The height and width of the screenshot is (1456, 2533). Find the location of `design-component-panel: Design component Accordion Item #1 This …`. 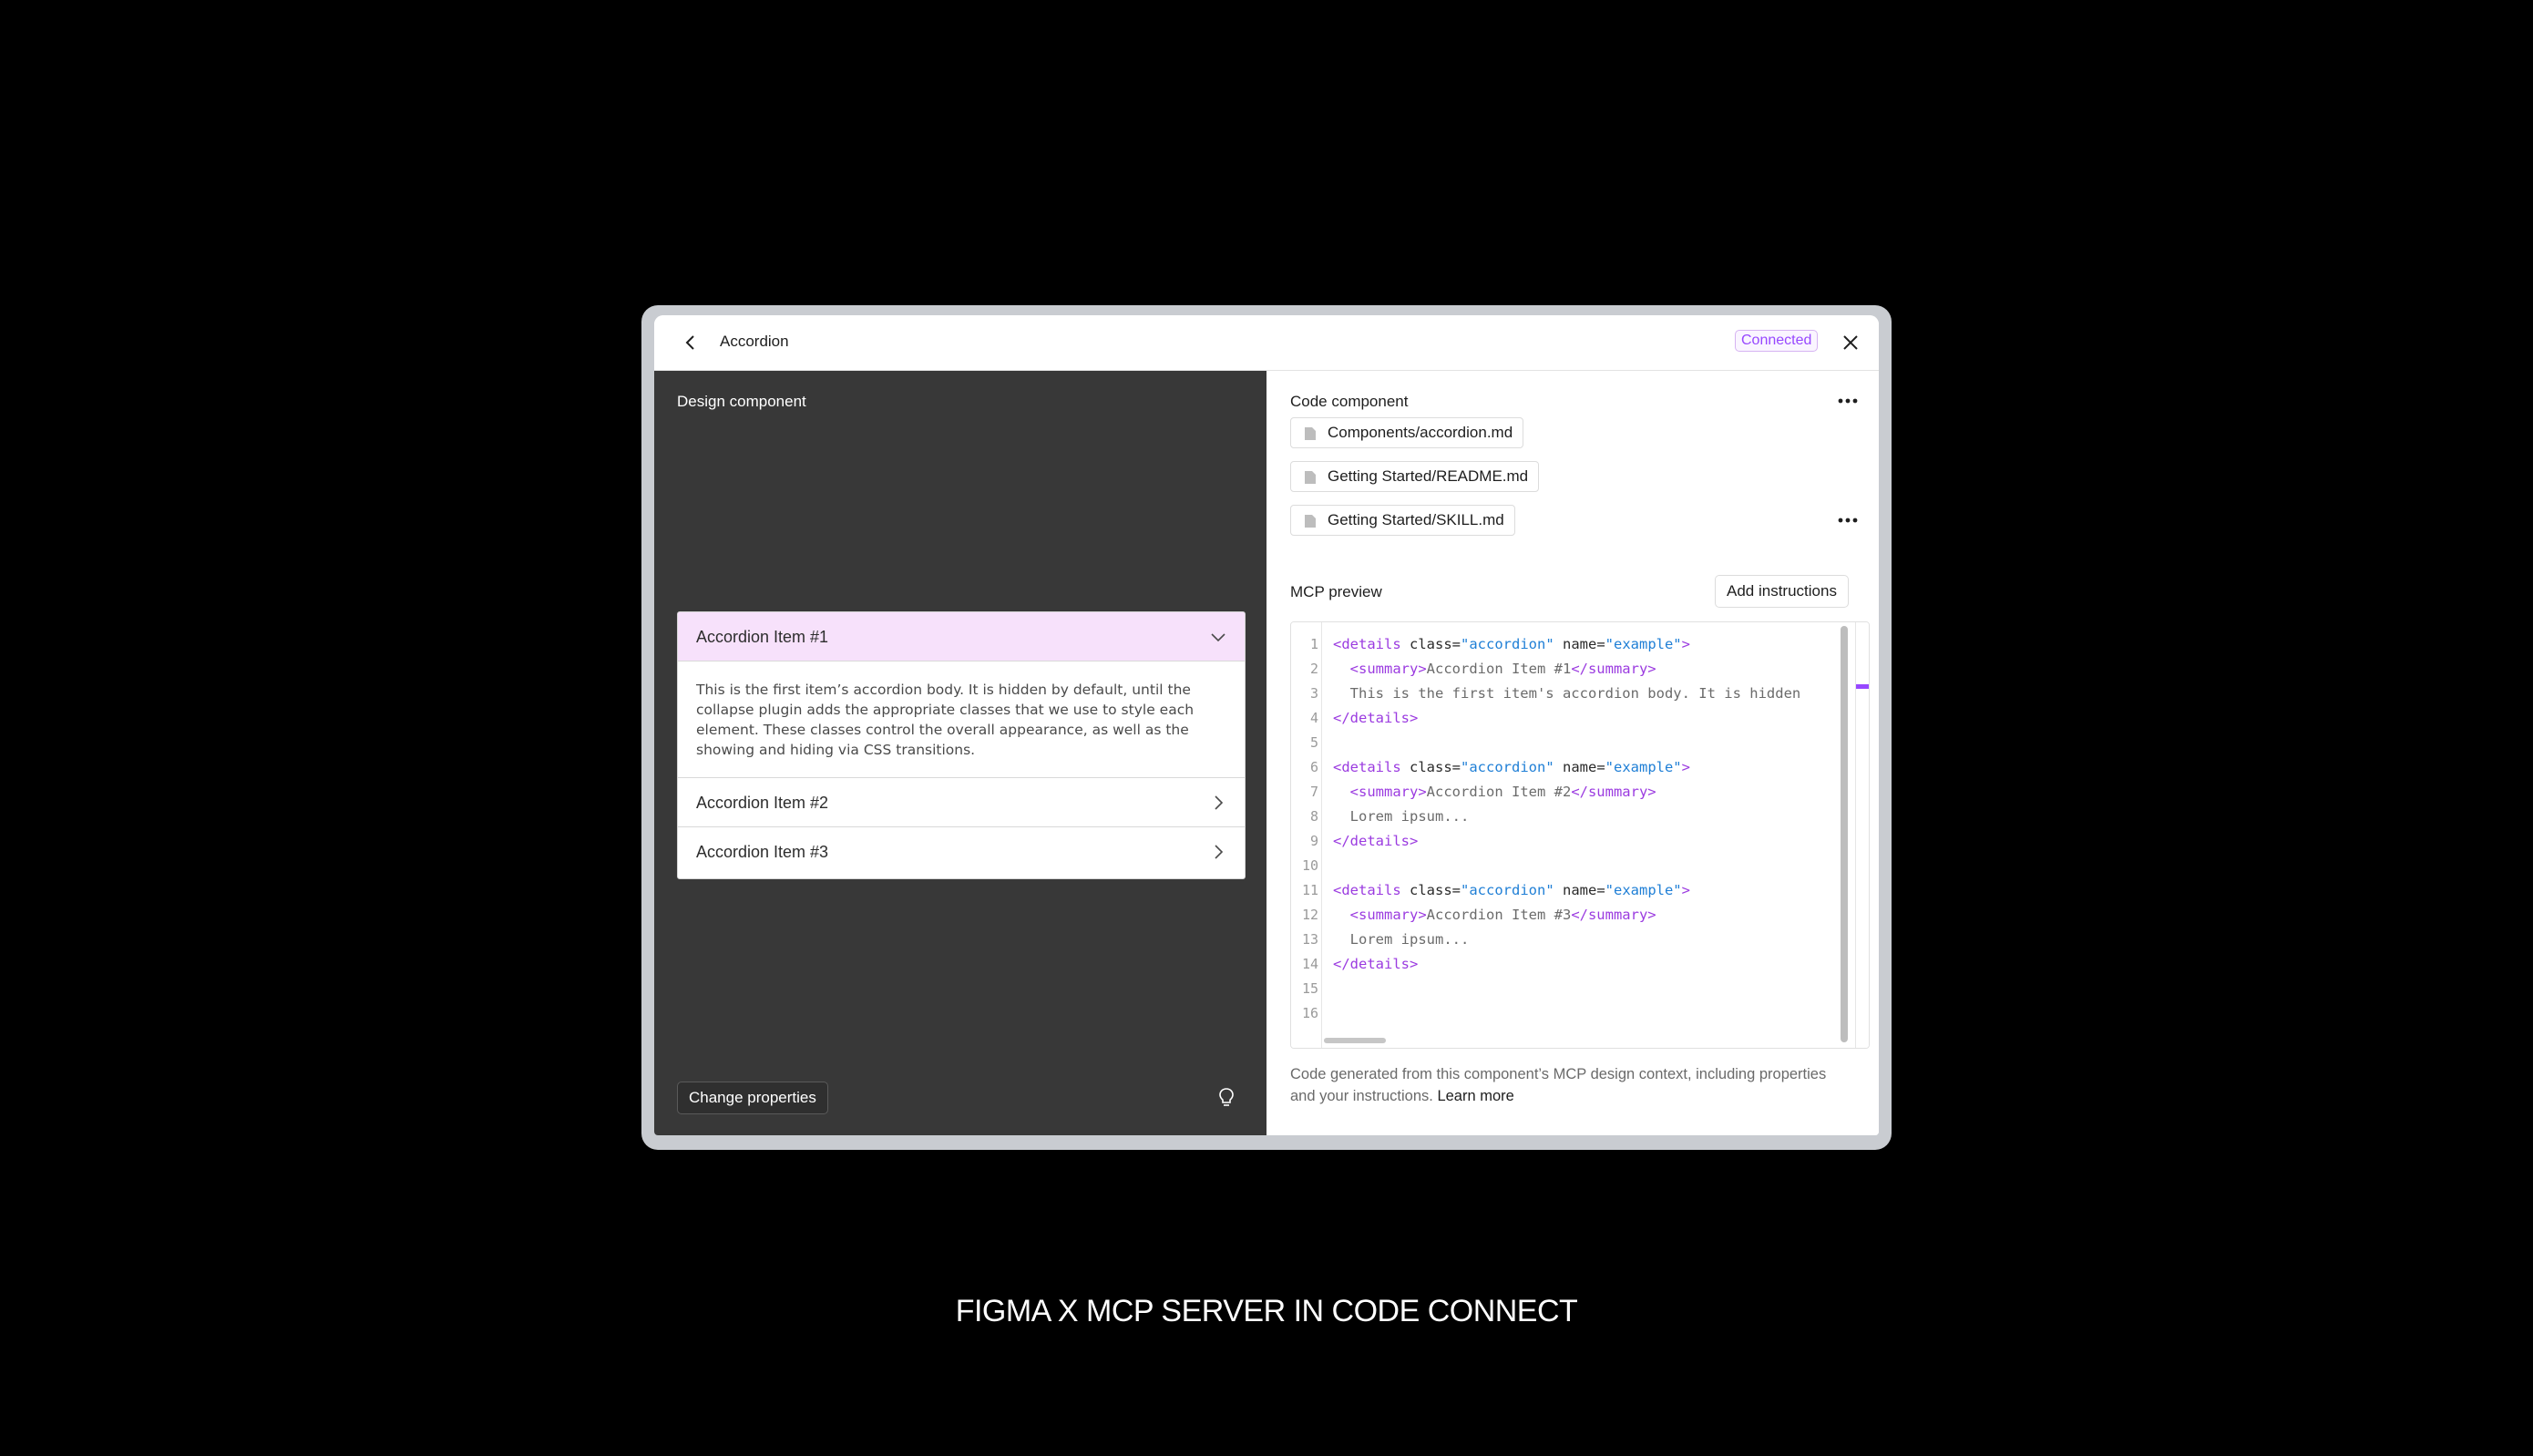

design-component-panel: Design component Accordion Item #1 This … is located at coordinates (960, 753).